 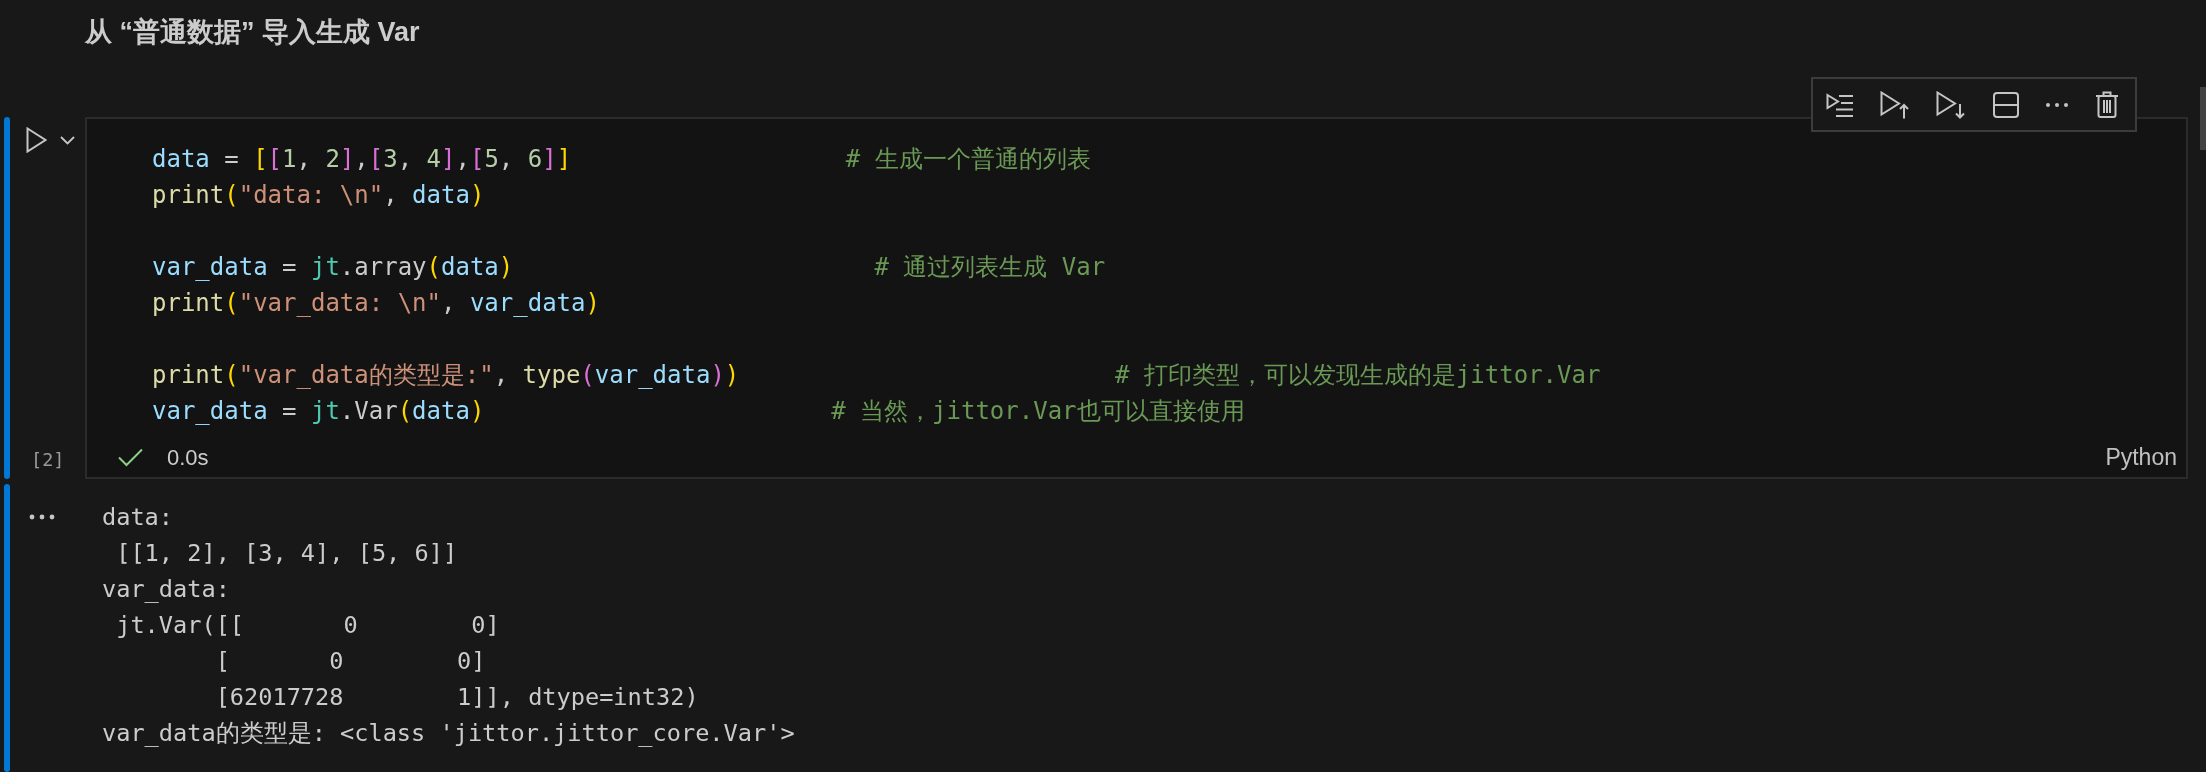 I want to click on code-line: print("data: \n", data), so click(x=318, y=195).